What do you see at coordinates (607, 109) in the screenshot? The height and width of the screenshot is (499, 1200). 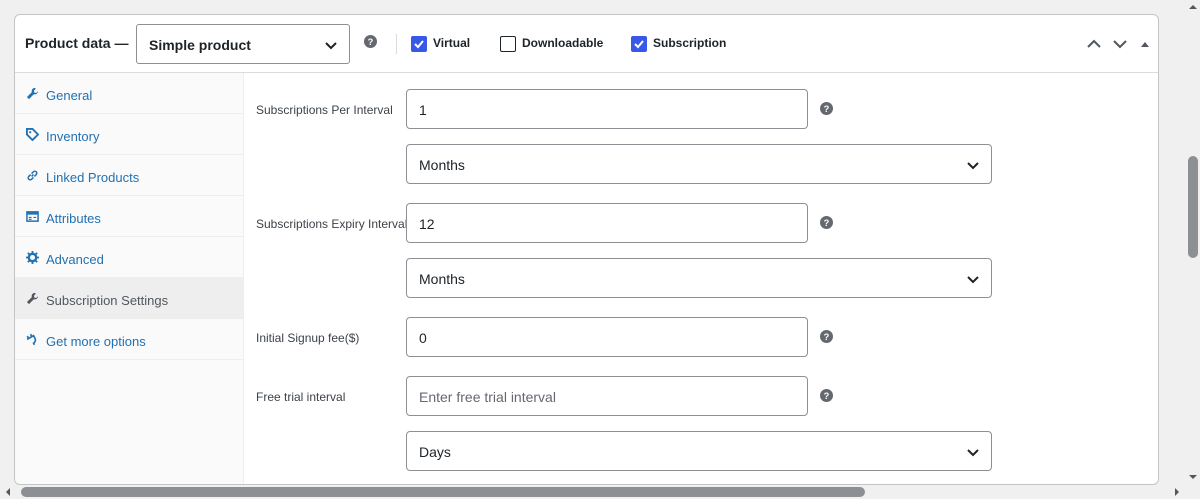 I see `per-interval-input: 1` at bounding box center [607, 109].